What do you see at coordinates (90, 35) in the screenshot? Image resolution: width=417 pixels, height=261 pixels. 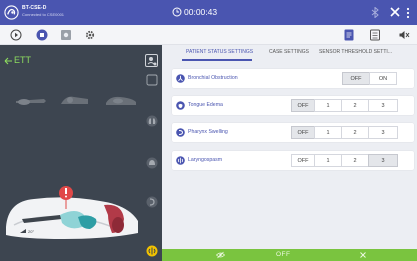 I see `settings-gear-icon` at bounding box center [90, 35].